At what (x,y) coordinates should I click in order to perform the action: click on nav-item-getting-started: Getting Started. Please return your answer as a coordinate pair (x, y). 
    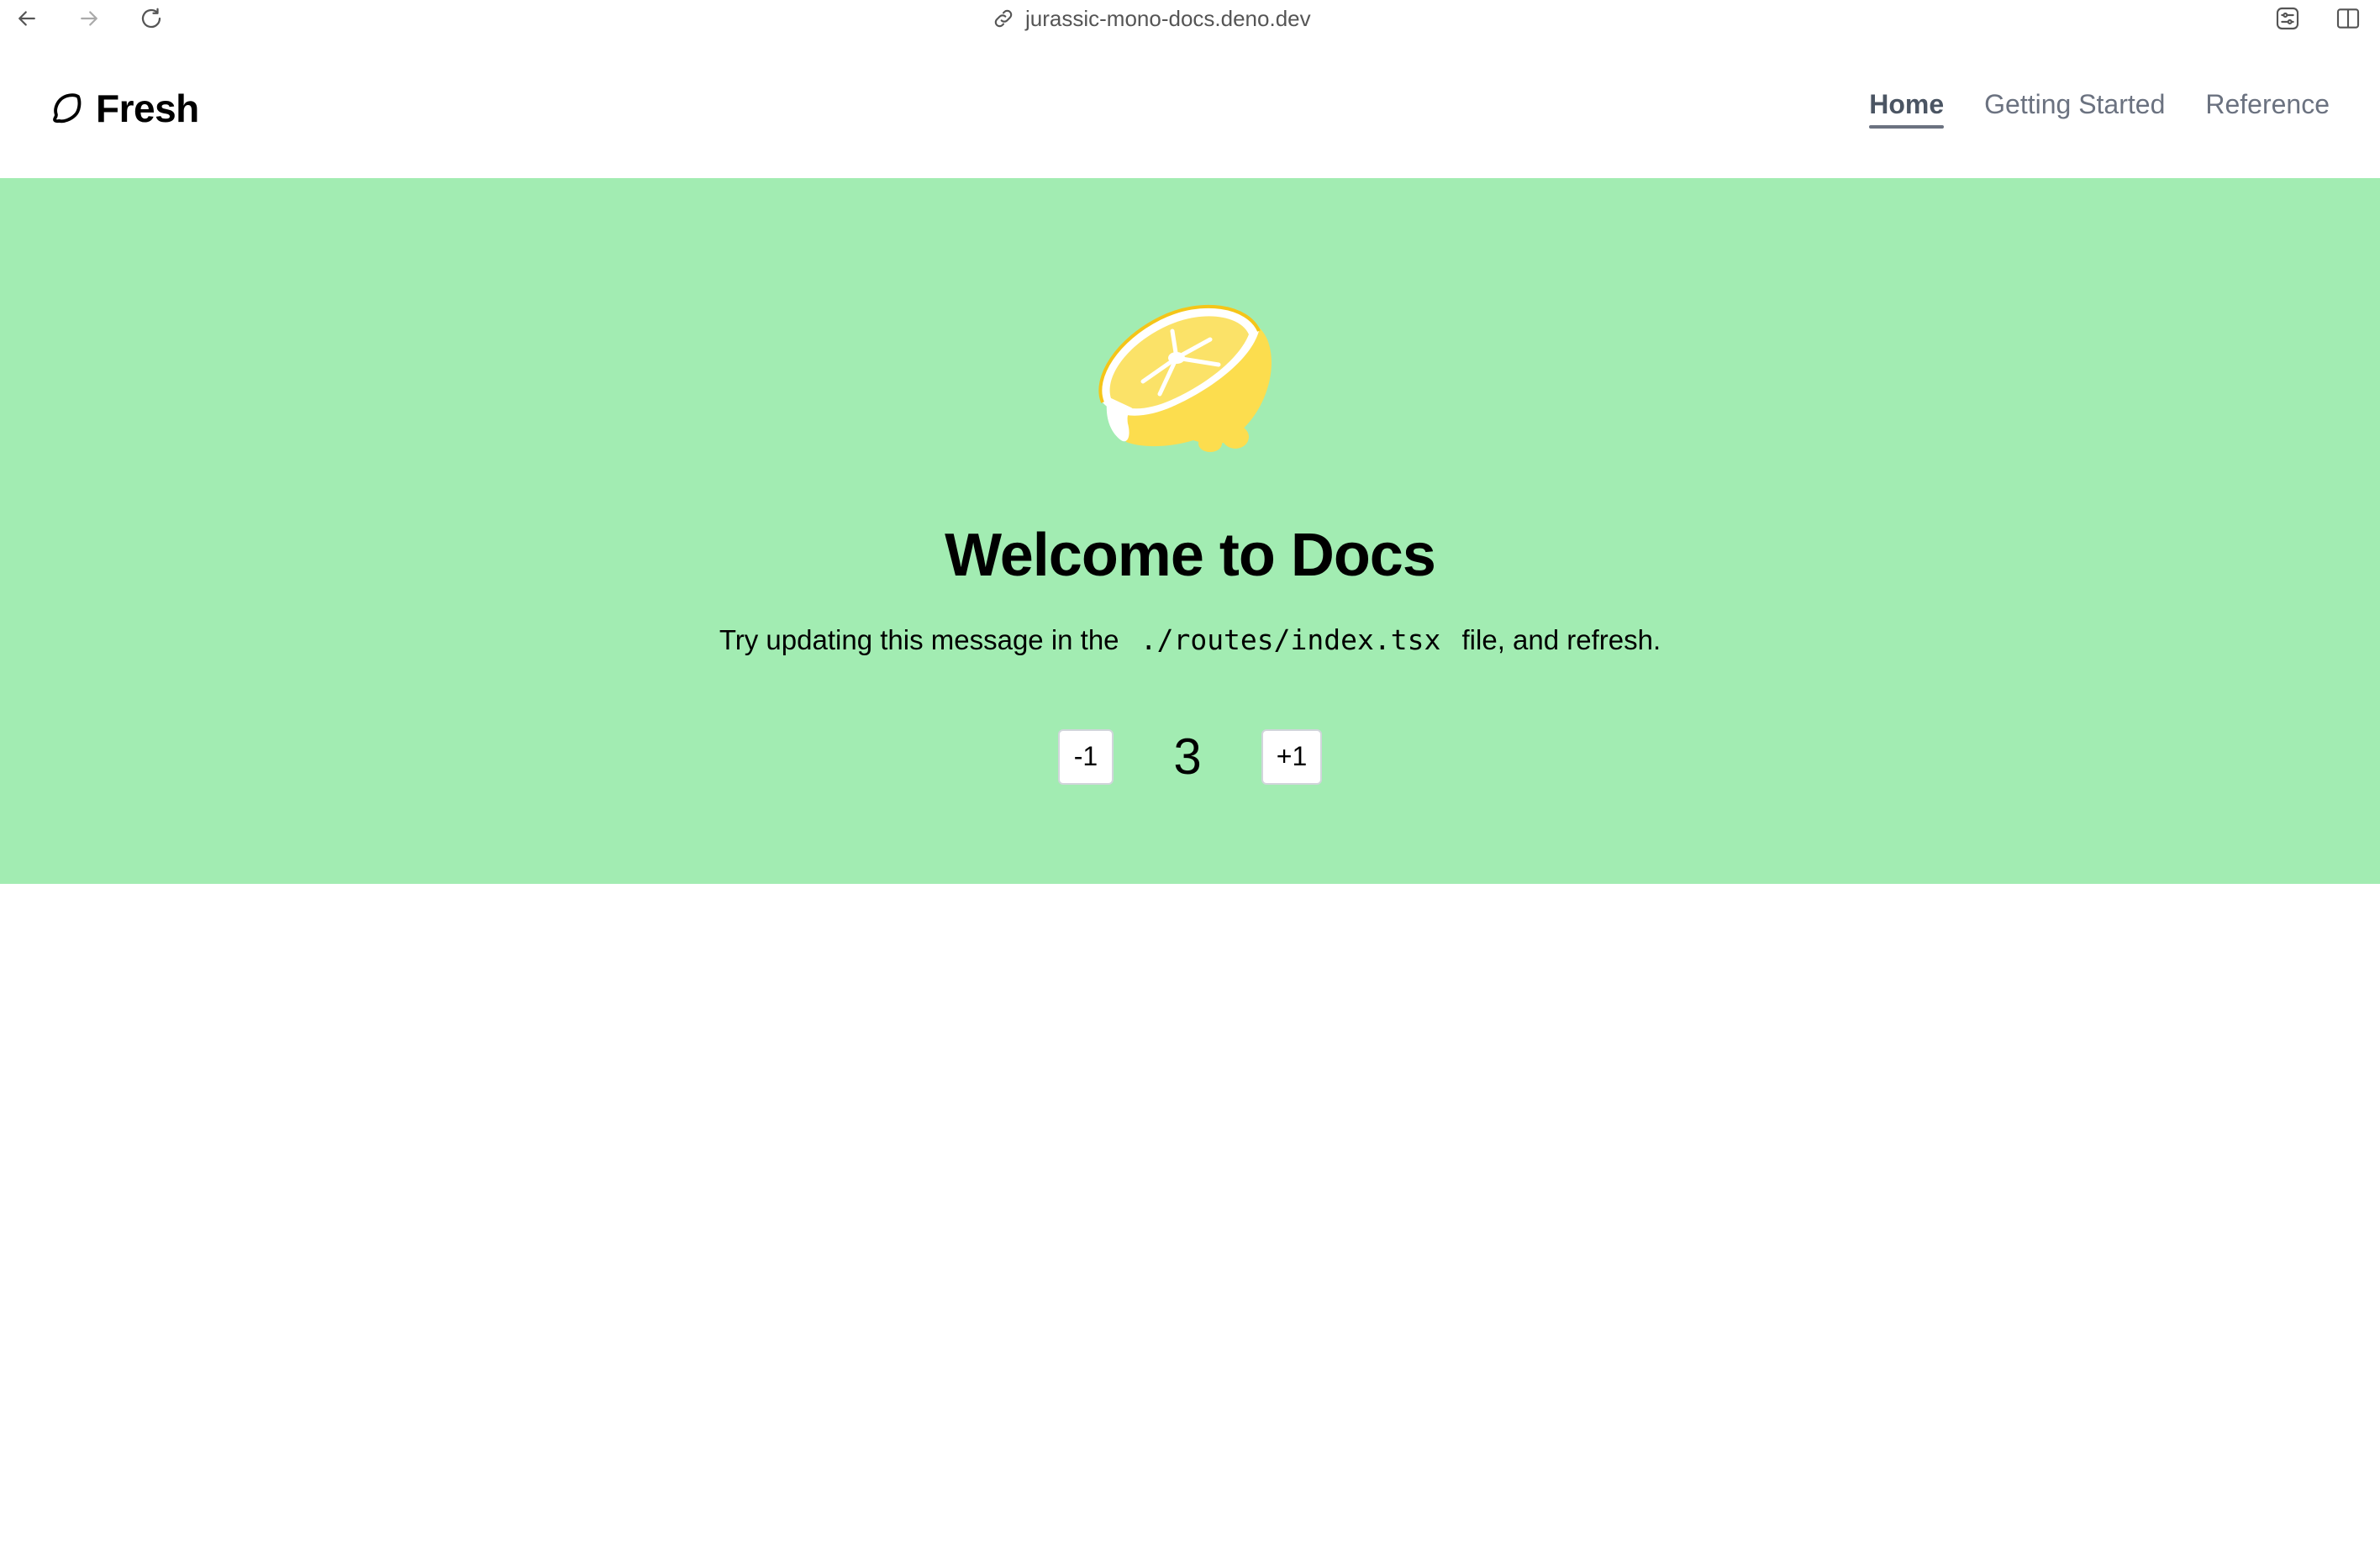
    Looking at the image, I should click on (2075, 109).